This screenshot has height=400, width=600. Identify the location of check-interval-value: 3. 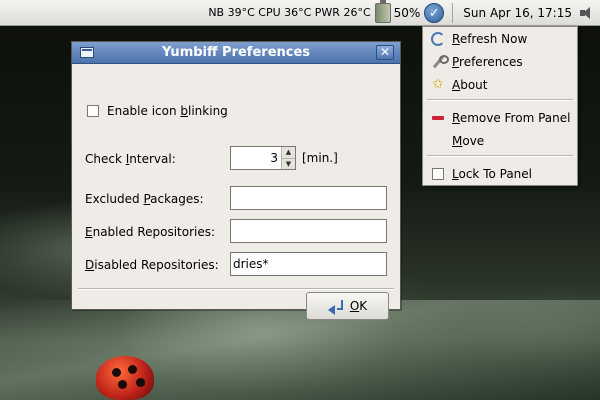
(256, 158).